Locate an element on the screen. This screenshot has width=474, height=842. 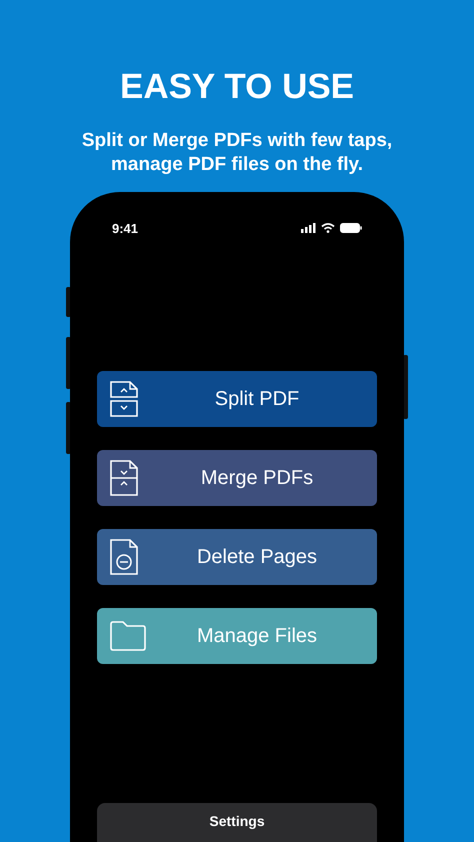
settings-button: Settings is located at coordinates (237, 822).